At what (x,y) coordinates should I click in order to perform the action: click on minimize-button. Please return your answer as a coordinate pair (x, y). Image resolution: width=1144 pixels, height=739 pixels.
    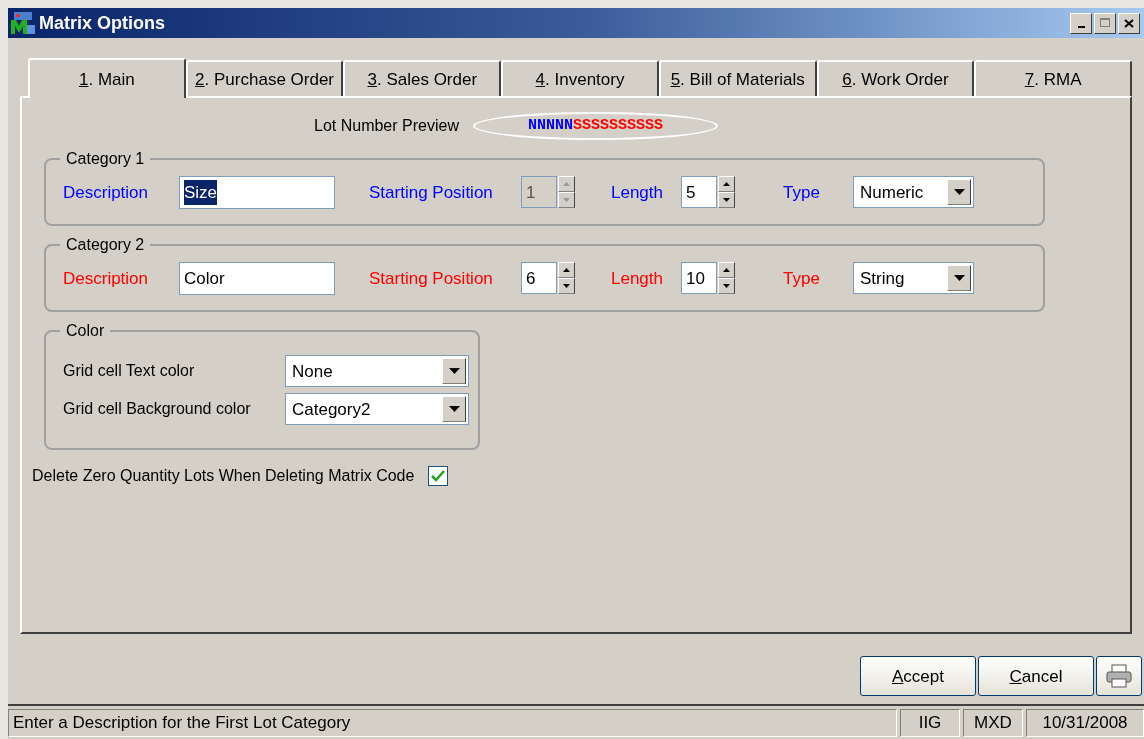
    Looking at the image, I should click on (1081, 23).